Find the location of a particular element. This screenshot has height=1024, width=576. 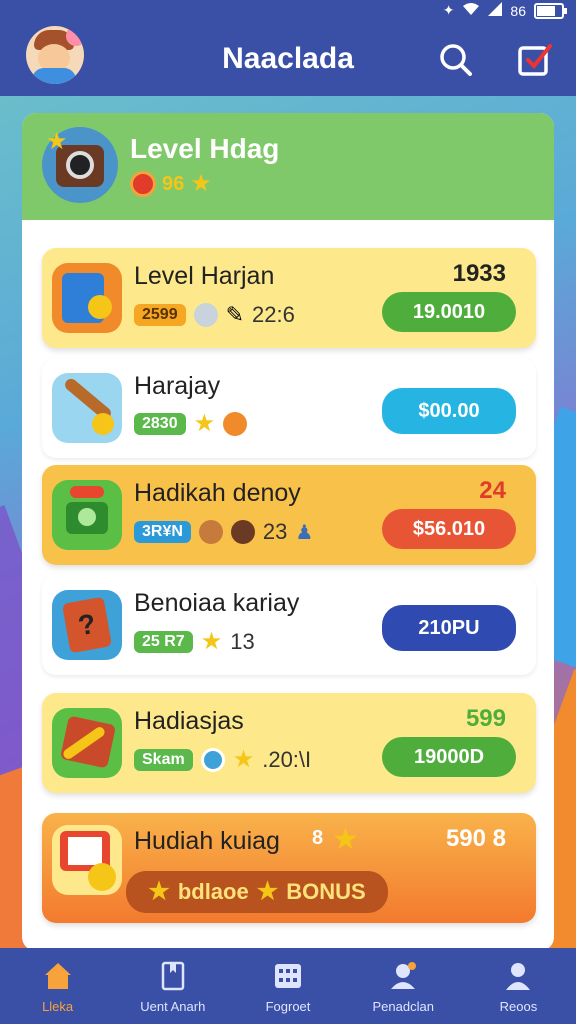

grid-icon is located at coordinates (288, 975).